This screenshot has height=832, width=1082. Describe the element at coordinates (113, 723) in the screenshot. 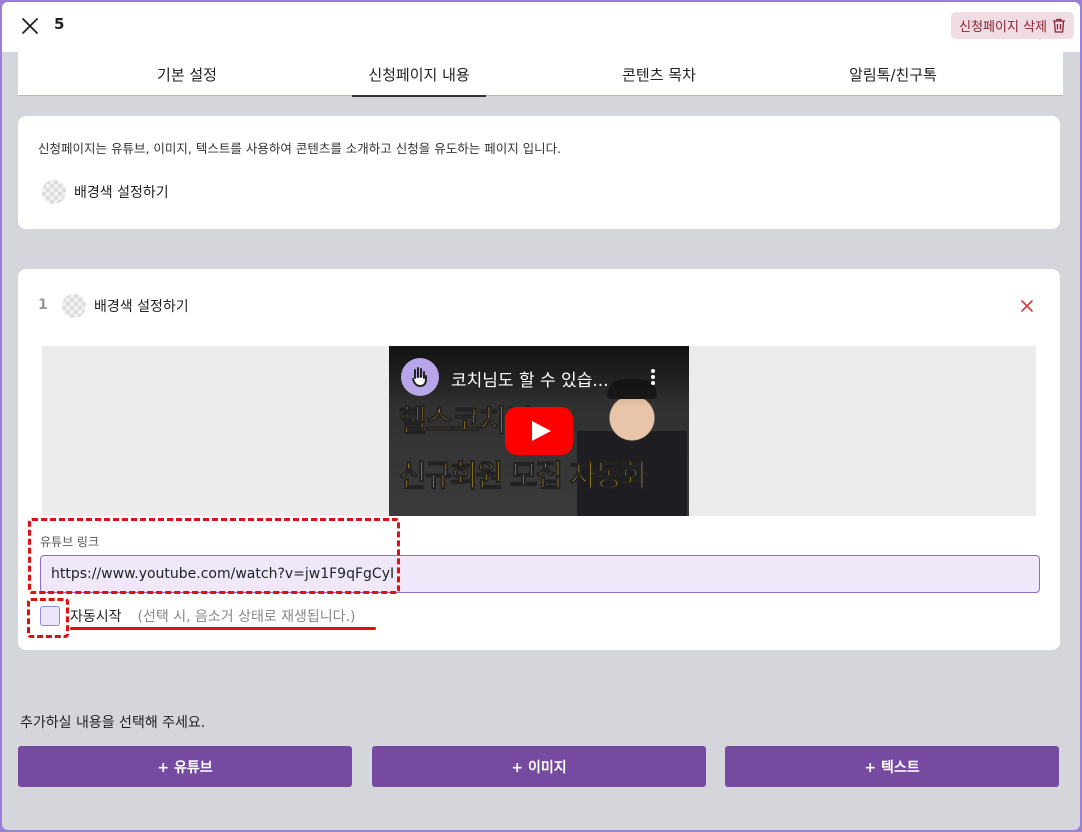

I see `add-content-prompt: 추가하실 내용을 선택해 주세요.` at that location.